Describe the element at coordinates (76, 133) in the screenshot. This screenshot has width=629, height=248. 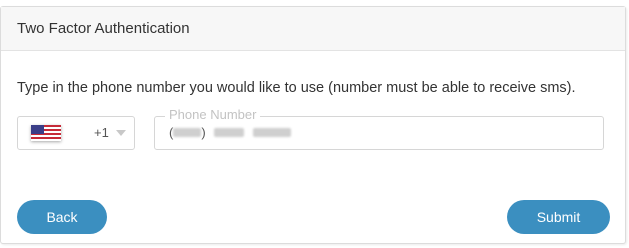
I see `country-code-select: +1` at that location.